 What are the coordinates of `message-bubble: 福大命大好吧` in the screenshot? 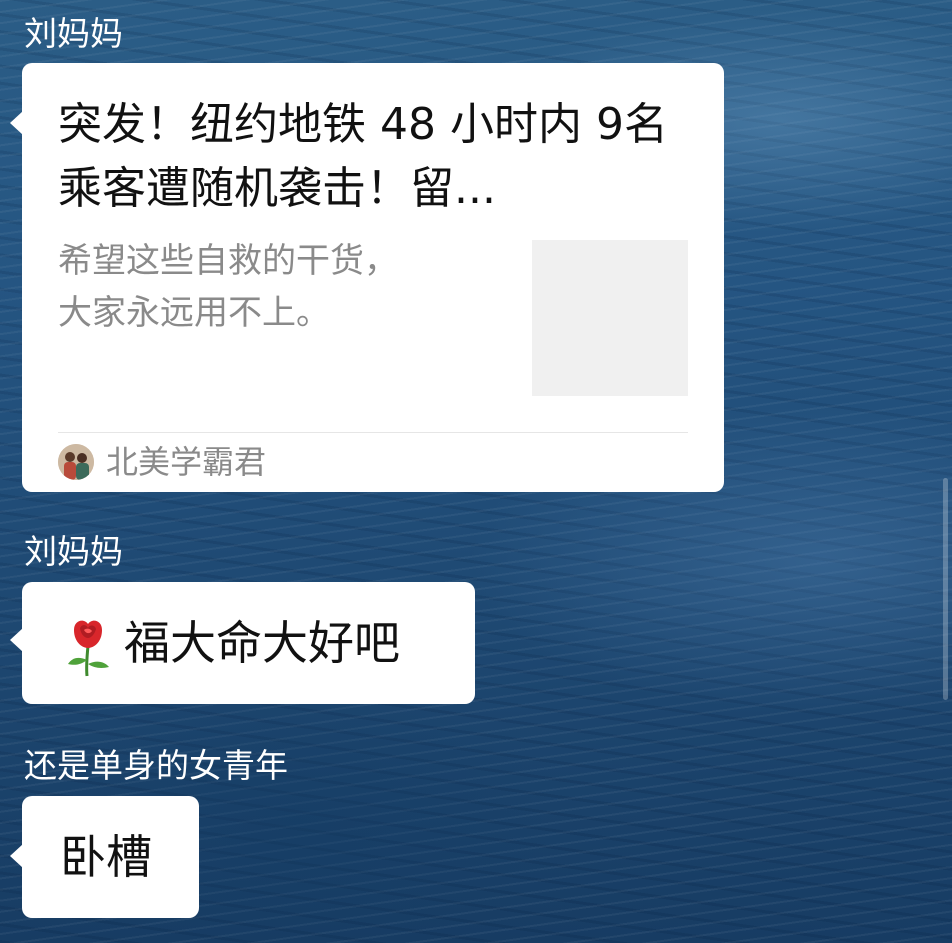 It's located at (242, 643).